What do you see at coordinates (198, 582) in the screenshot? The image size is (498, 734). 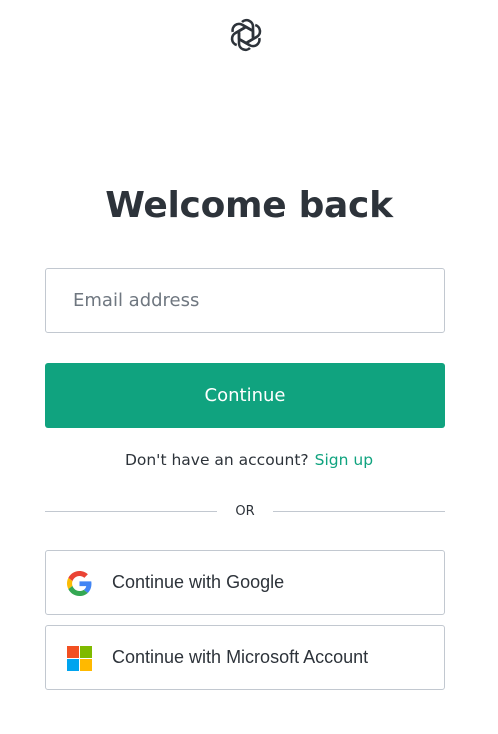 I see `google-button-label: Continue with Google` at bounding box center [198, 582].